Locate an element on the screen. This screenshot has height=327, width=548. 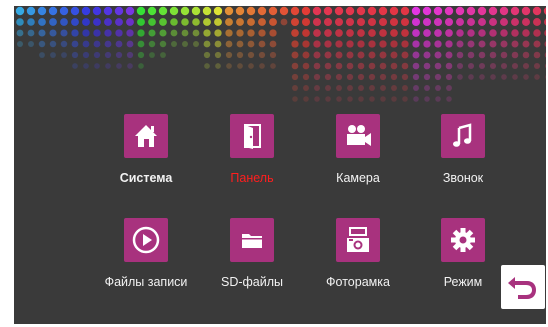
menu-recordings-label: Файлы записи is located at coordinates (146, 282).